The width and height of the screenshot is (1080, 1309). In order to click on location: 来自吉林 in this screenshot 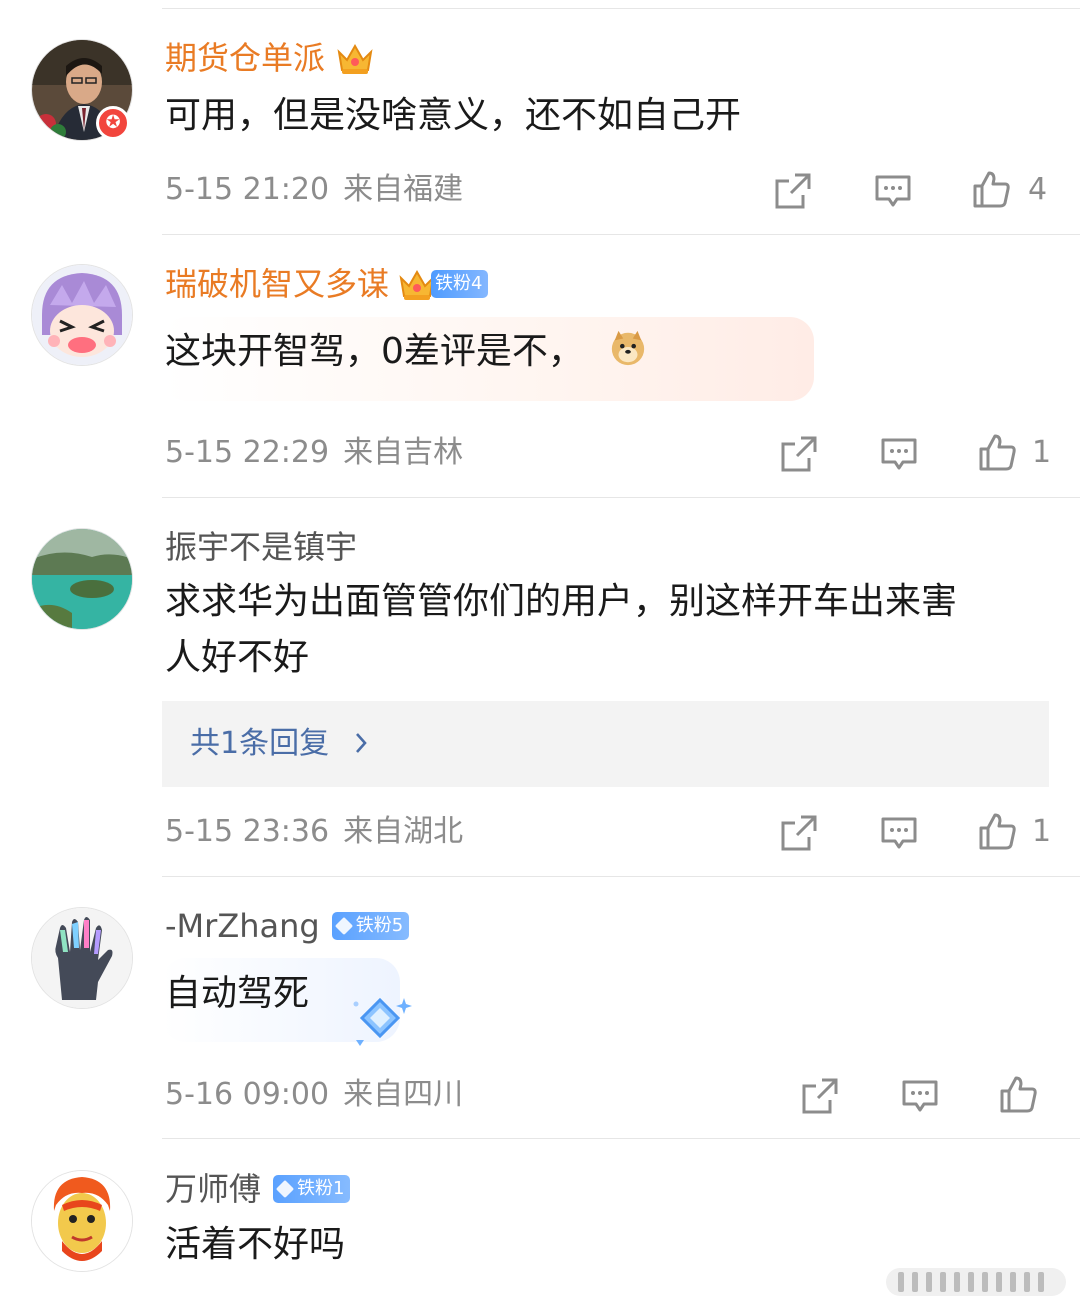, I will do `click(403, 452)`.